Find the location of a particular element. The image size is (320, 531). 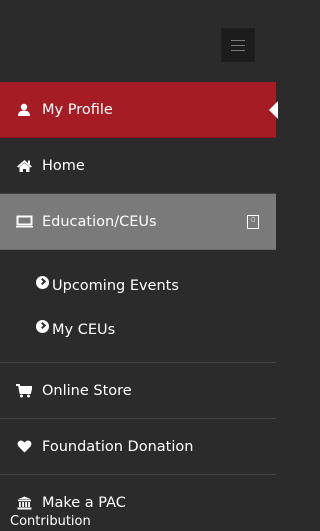

menu-item-education-ceus: Education/CEUs □ is located at coordinates (138, 222).